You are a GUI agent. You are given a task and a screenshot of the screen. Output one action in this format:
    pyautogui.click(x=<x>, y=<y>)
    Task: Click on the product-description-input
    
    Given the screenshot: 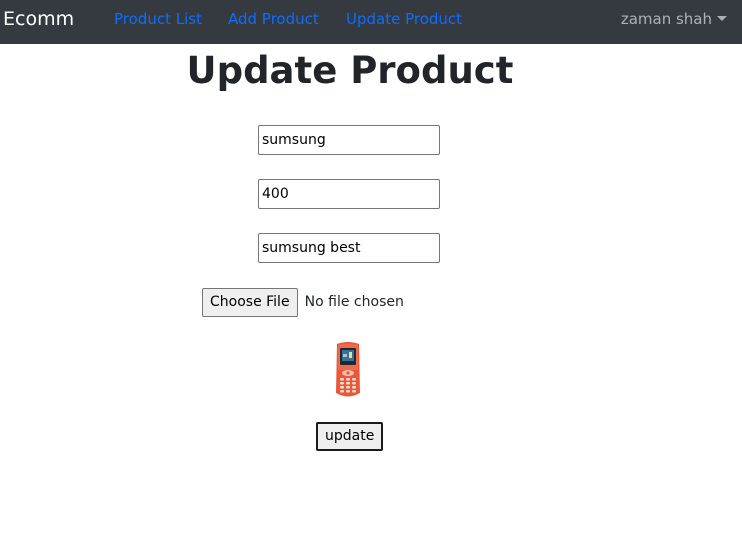 What is the action you would take?
    pyautogui.click(x=349, y=248)
    